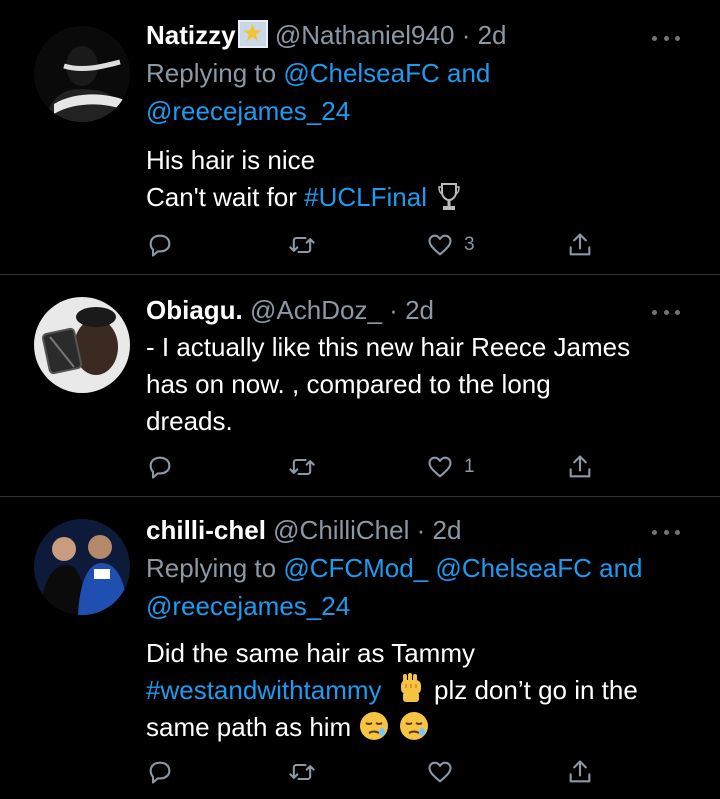  What do you see at coordinates (310, 653) in the screenshot?
I see `tweet-text-line: Did the same hair as Tammy` at bounding box center [310, 653].